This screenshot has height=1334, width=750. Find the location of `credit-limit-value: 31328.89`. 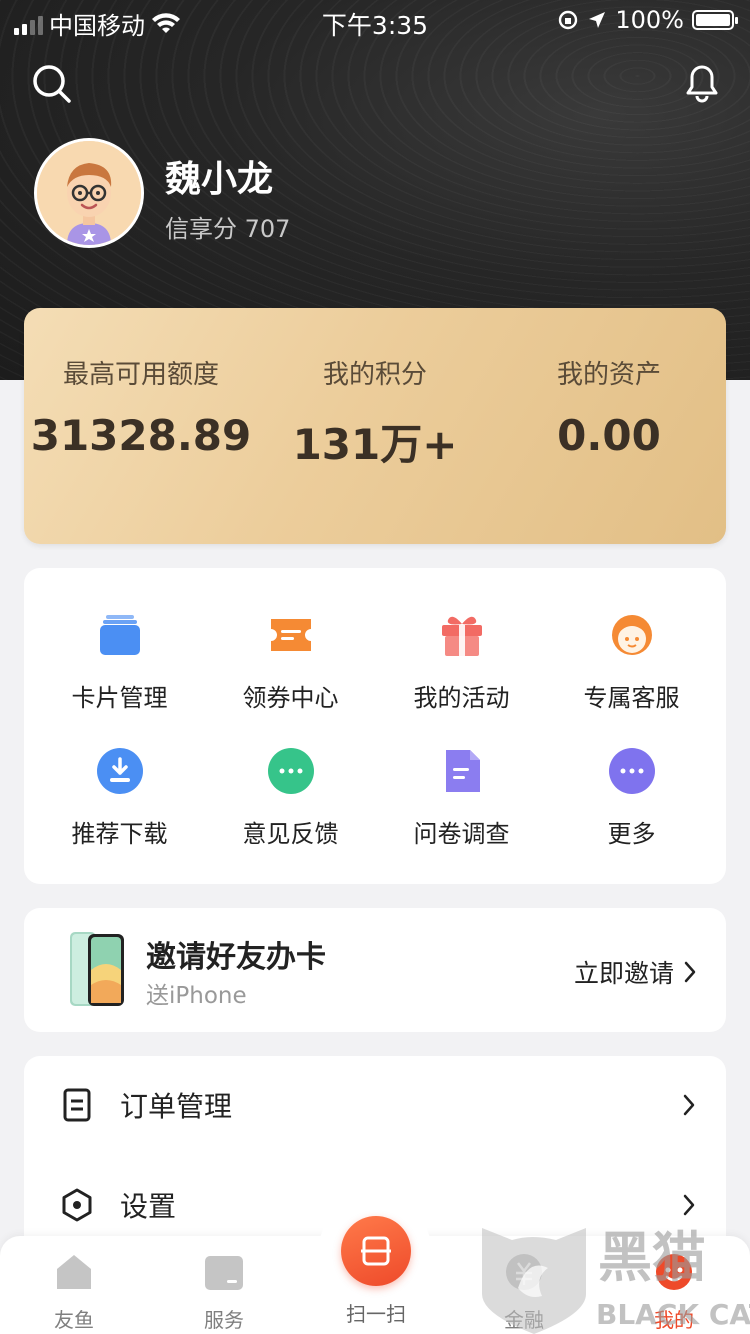

credit-limit-value: 31328.89 is located at coordinates (141, 435).